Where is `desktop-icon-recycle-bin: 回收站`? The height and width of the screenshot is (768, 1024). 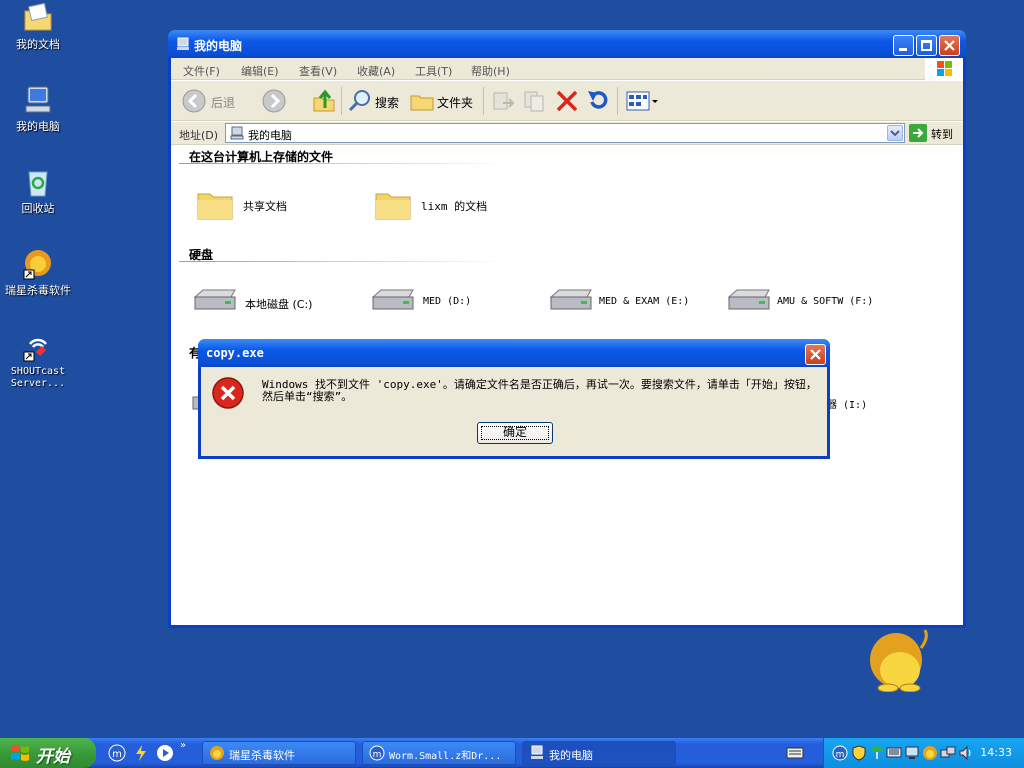
desktop-icon-recycle-bin: 回收站 is located at coordinates (38, 190).